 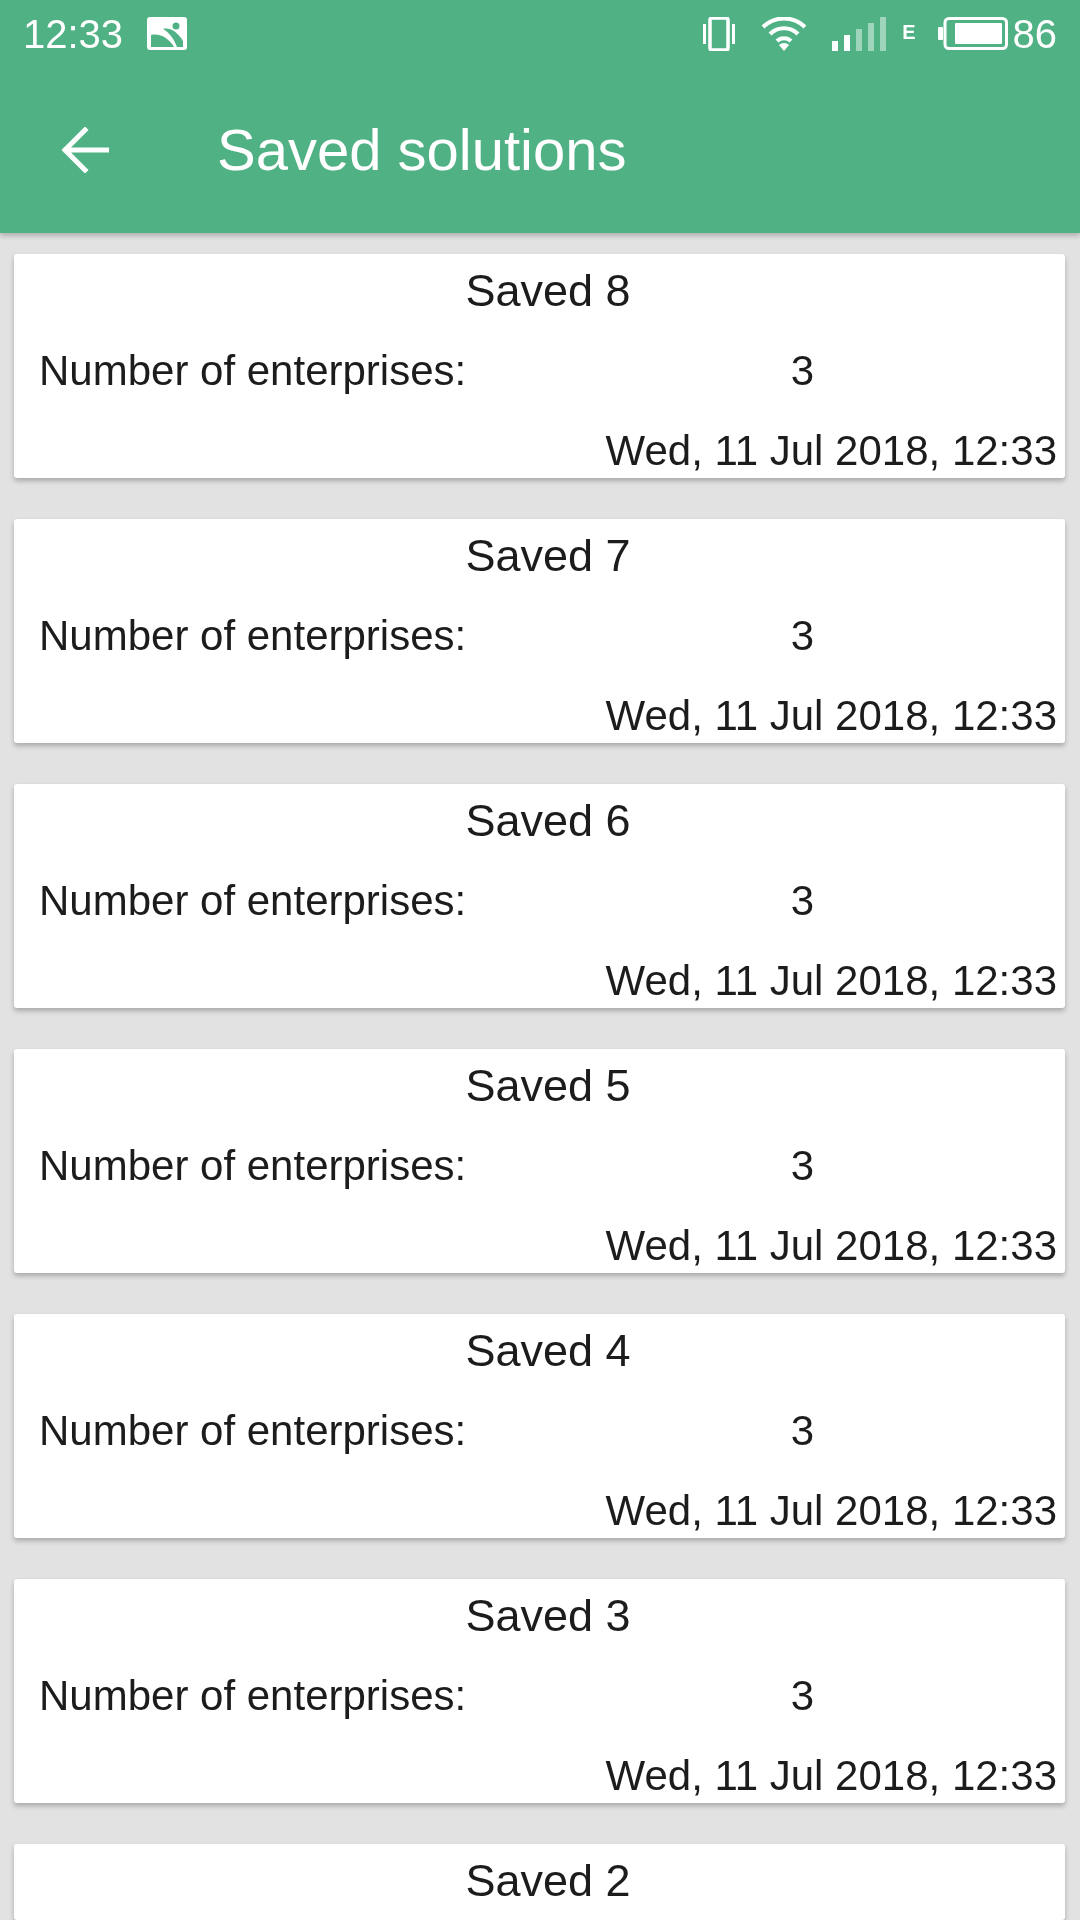 What do you see at coordinates (860, 33) in the screenshot?
I see `signal-strength-icon` at bounding box center [860, 33].